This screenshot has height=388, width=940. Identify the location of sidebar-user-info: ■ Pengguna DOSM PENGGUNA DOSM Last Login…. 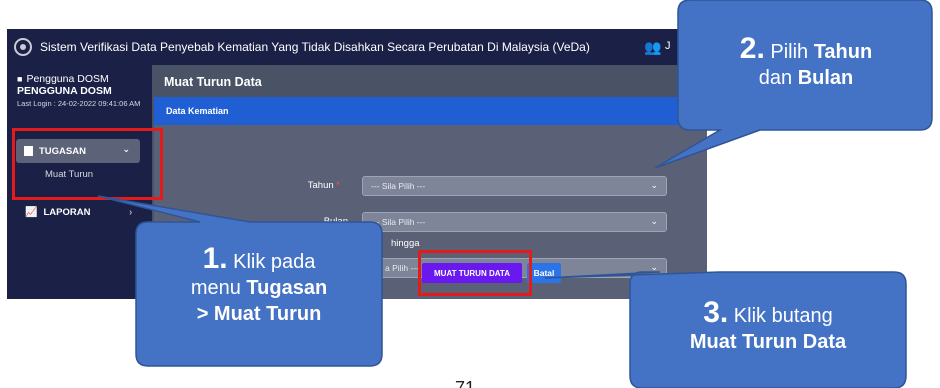
(79, 87).